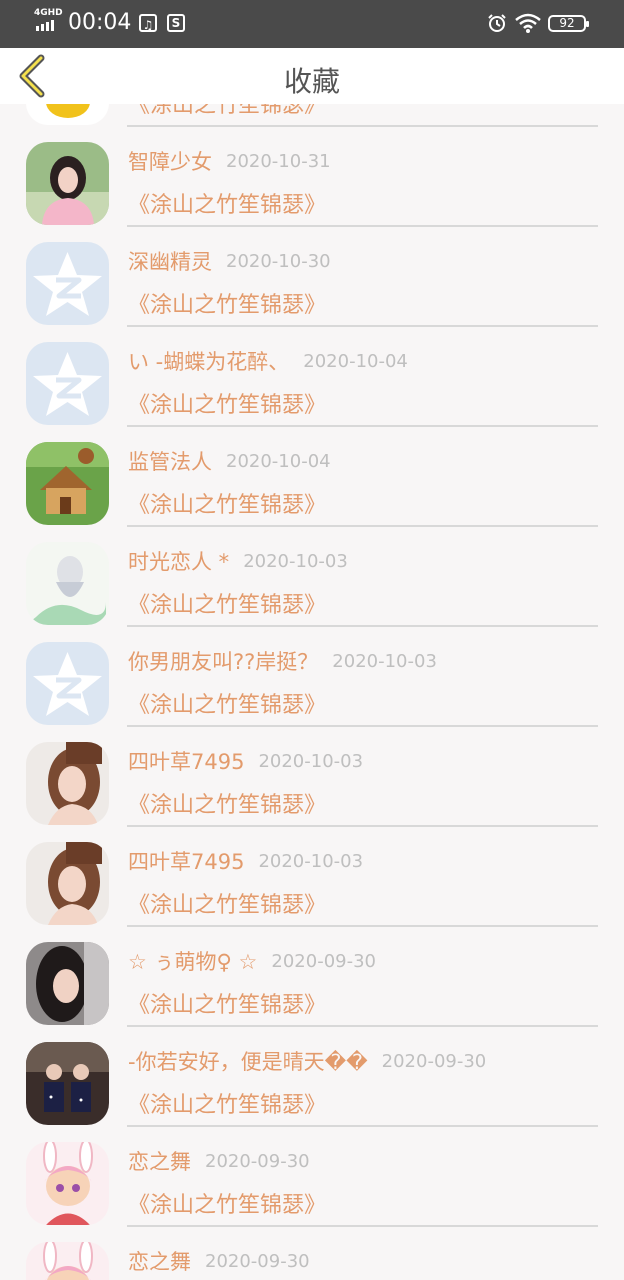 This screenshot has width=624, height=1280. Describe the element at coordinates (170, 162) in the screenshot. I see `user-name: 智障少女` at that location.